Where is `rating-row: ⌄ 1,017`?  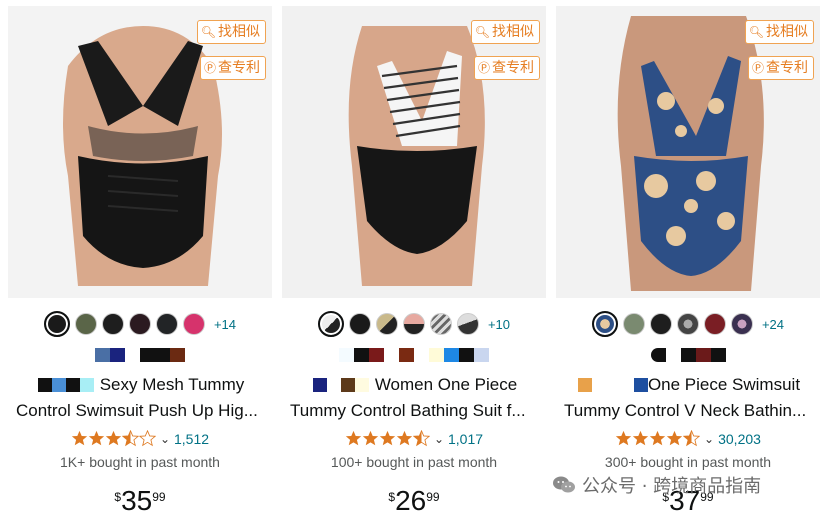
rating-row: ⌄ 1,017 is located at coordinates (414, 438).